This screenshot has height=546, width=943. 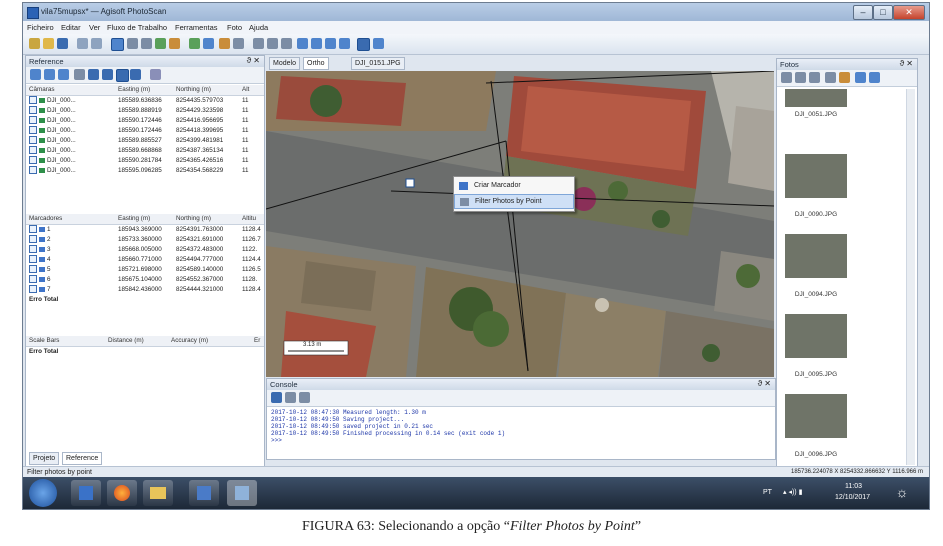 I want to click on maximize-button: □, so click(x=883, y=12).